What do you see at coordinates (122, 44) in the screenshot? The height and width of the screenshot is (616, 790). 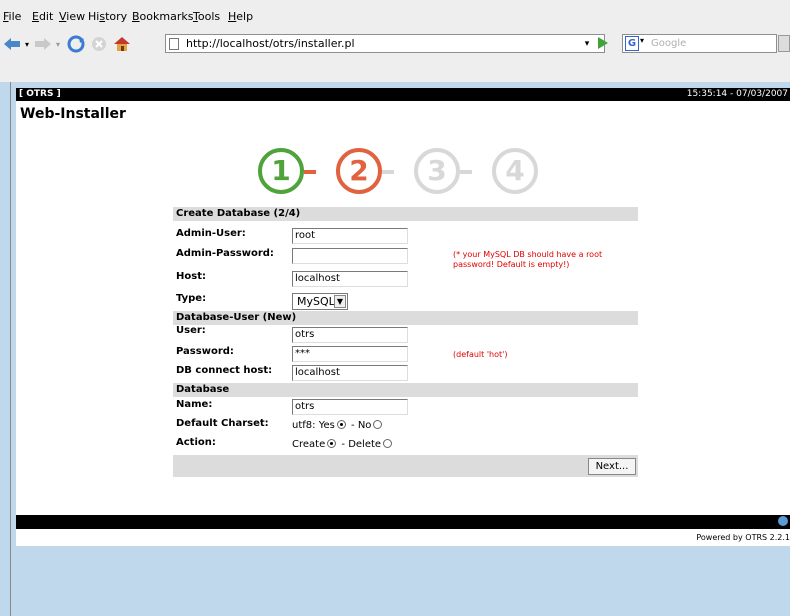 I see `home-icon` at bounding box center [122, 44].